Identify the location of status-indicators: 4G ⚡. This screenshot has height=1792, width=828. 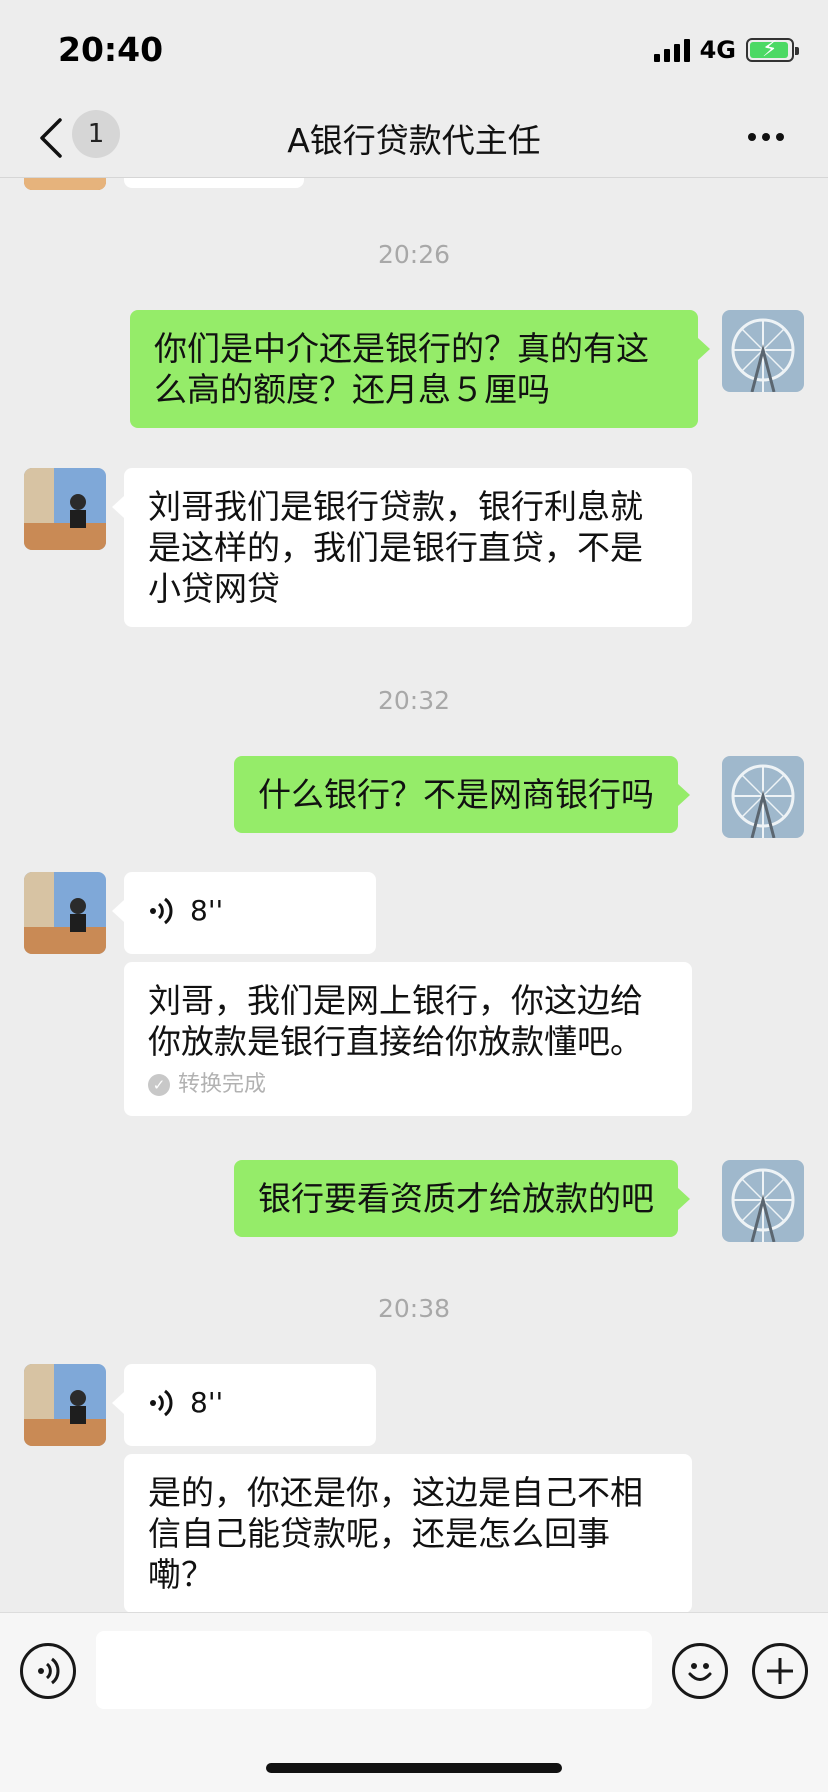
(726, 50).